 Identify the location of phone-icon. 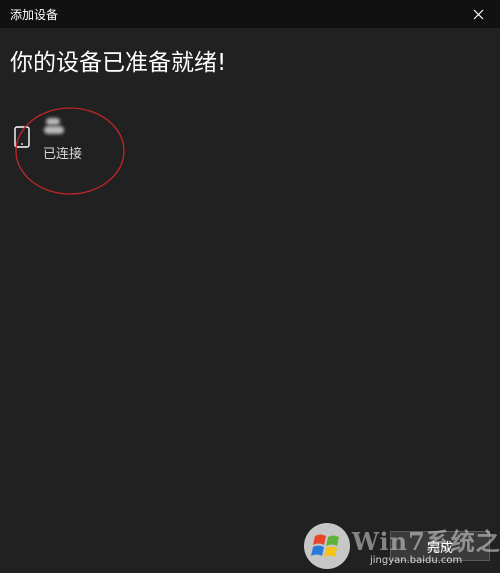
(22, 137).